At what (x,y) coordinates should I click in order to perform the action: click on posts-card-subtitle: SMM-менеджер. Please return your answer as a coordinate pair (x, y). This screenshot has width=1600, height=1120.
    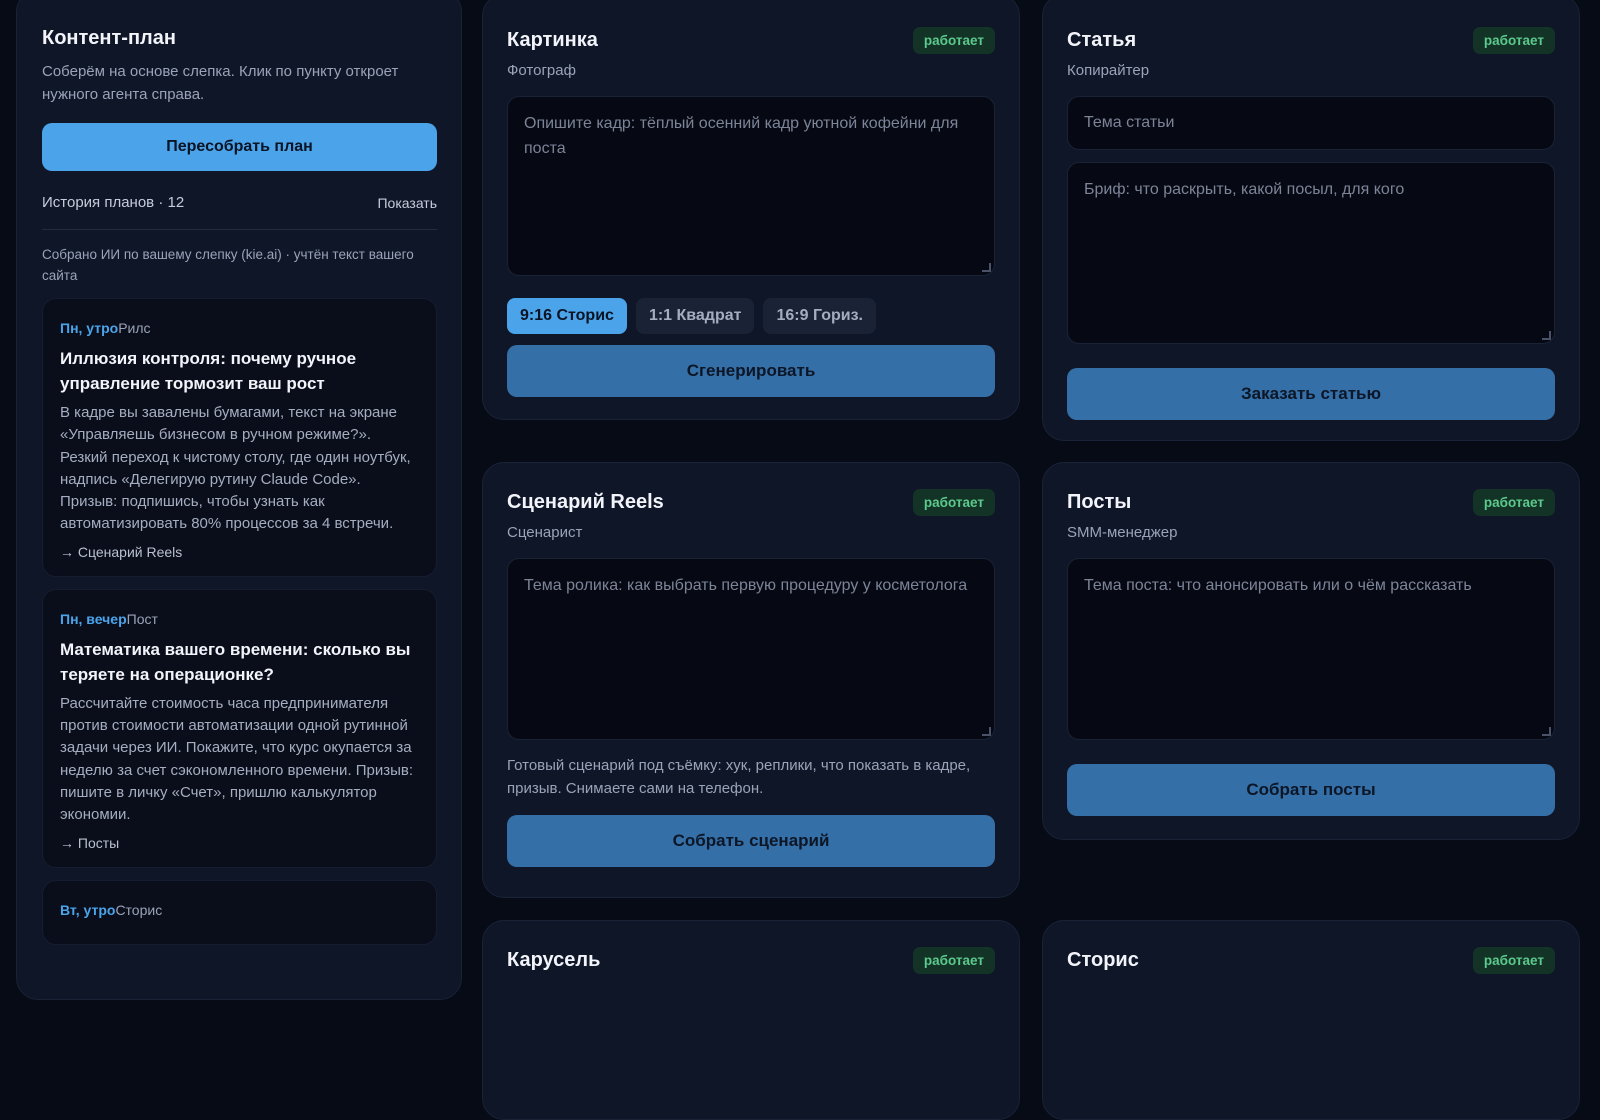
    Looking at the image, I should click on (1122, 532).